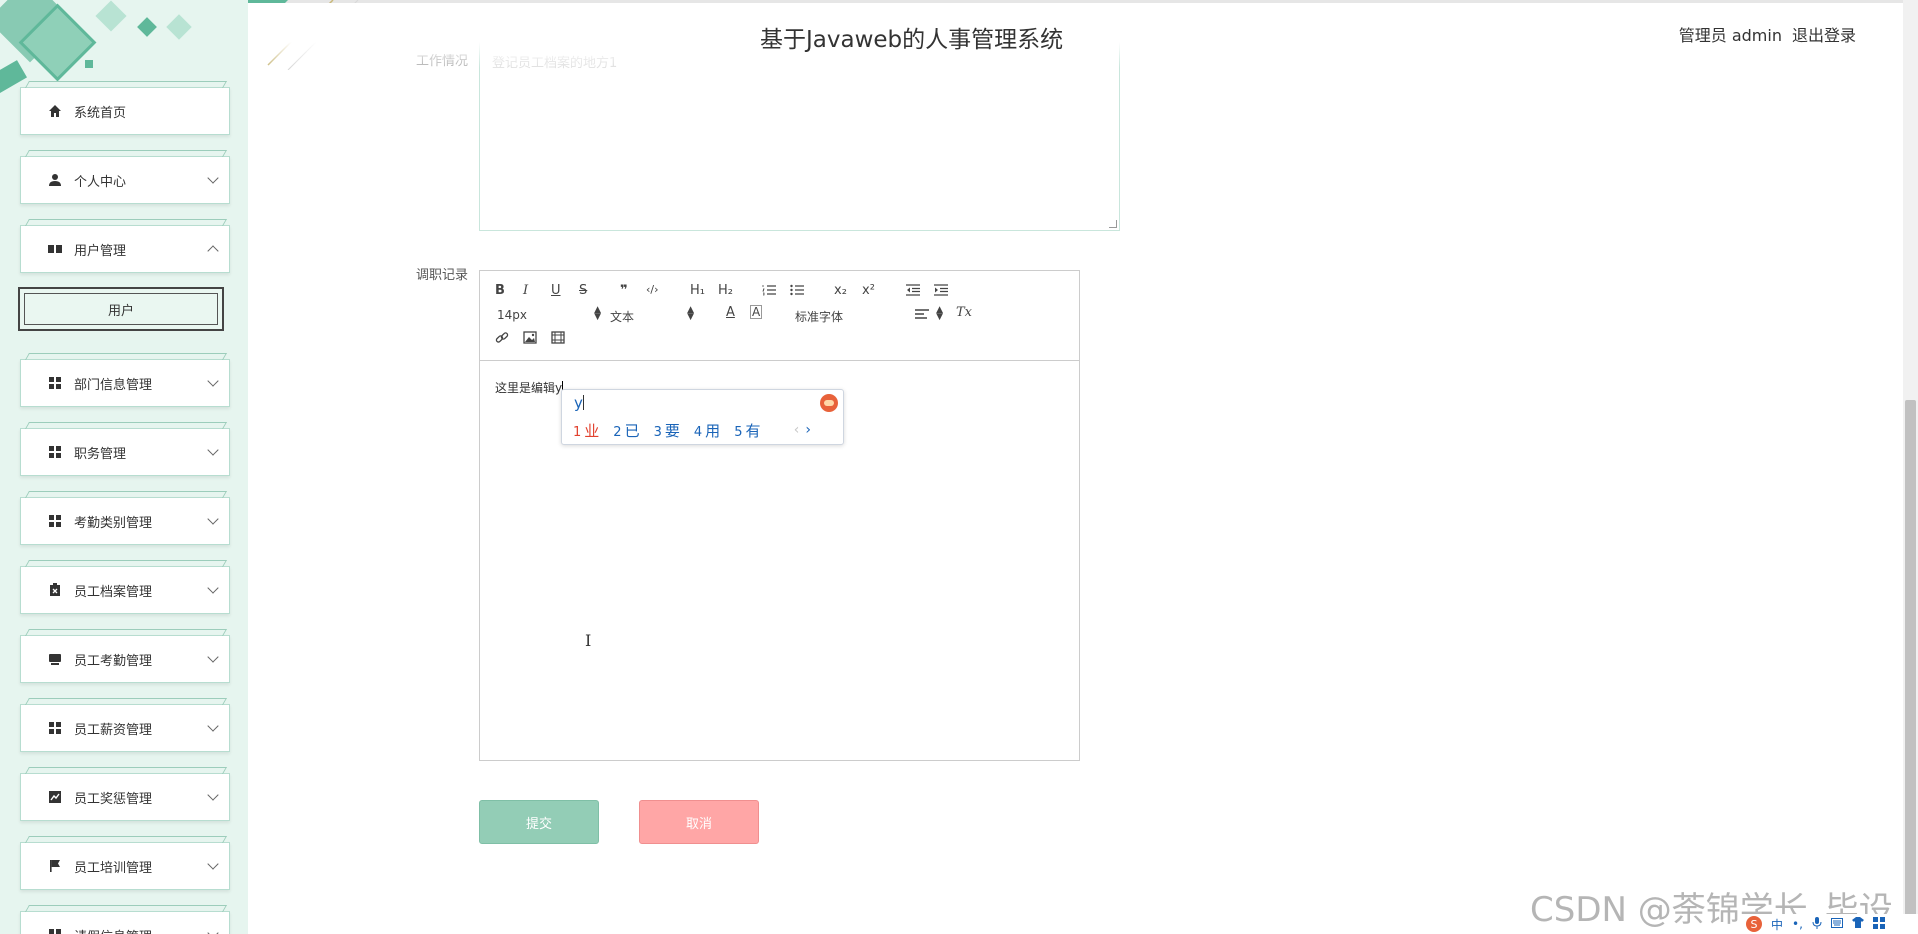 This screenshot has height=934, width=1918. Describe the element at coordinates (125, 797) in the screenshot. I see `menu-employee-rewards: 员工奖惩管理` at that location.